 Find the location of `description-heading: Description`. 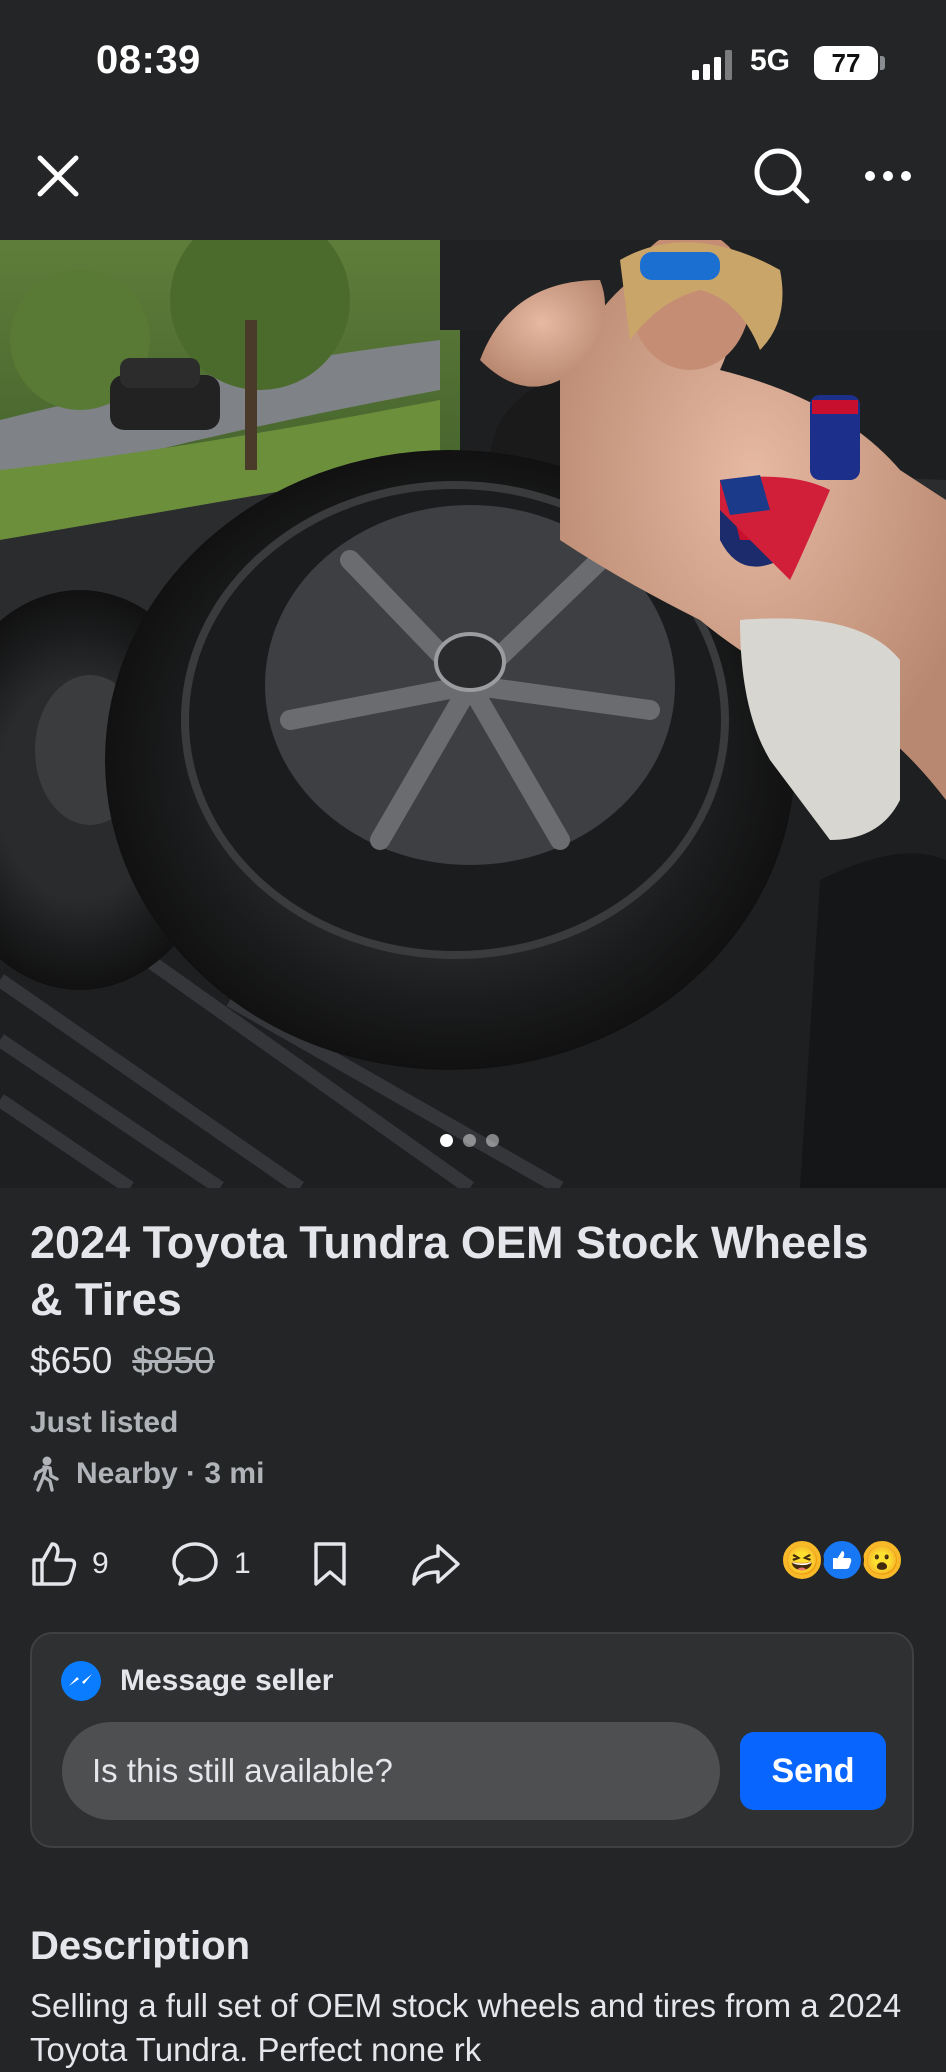

description-heading: Description is located at coordinates (140, 1946).